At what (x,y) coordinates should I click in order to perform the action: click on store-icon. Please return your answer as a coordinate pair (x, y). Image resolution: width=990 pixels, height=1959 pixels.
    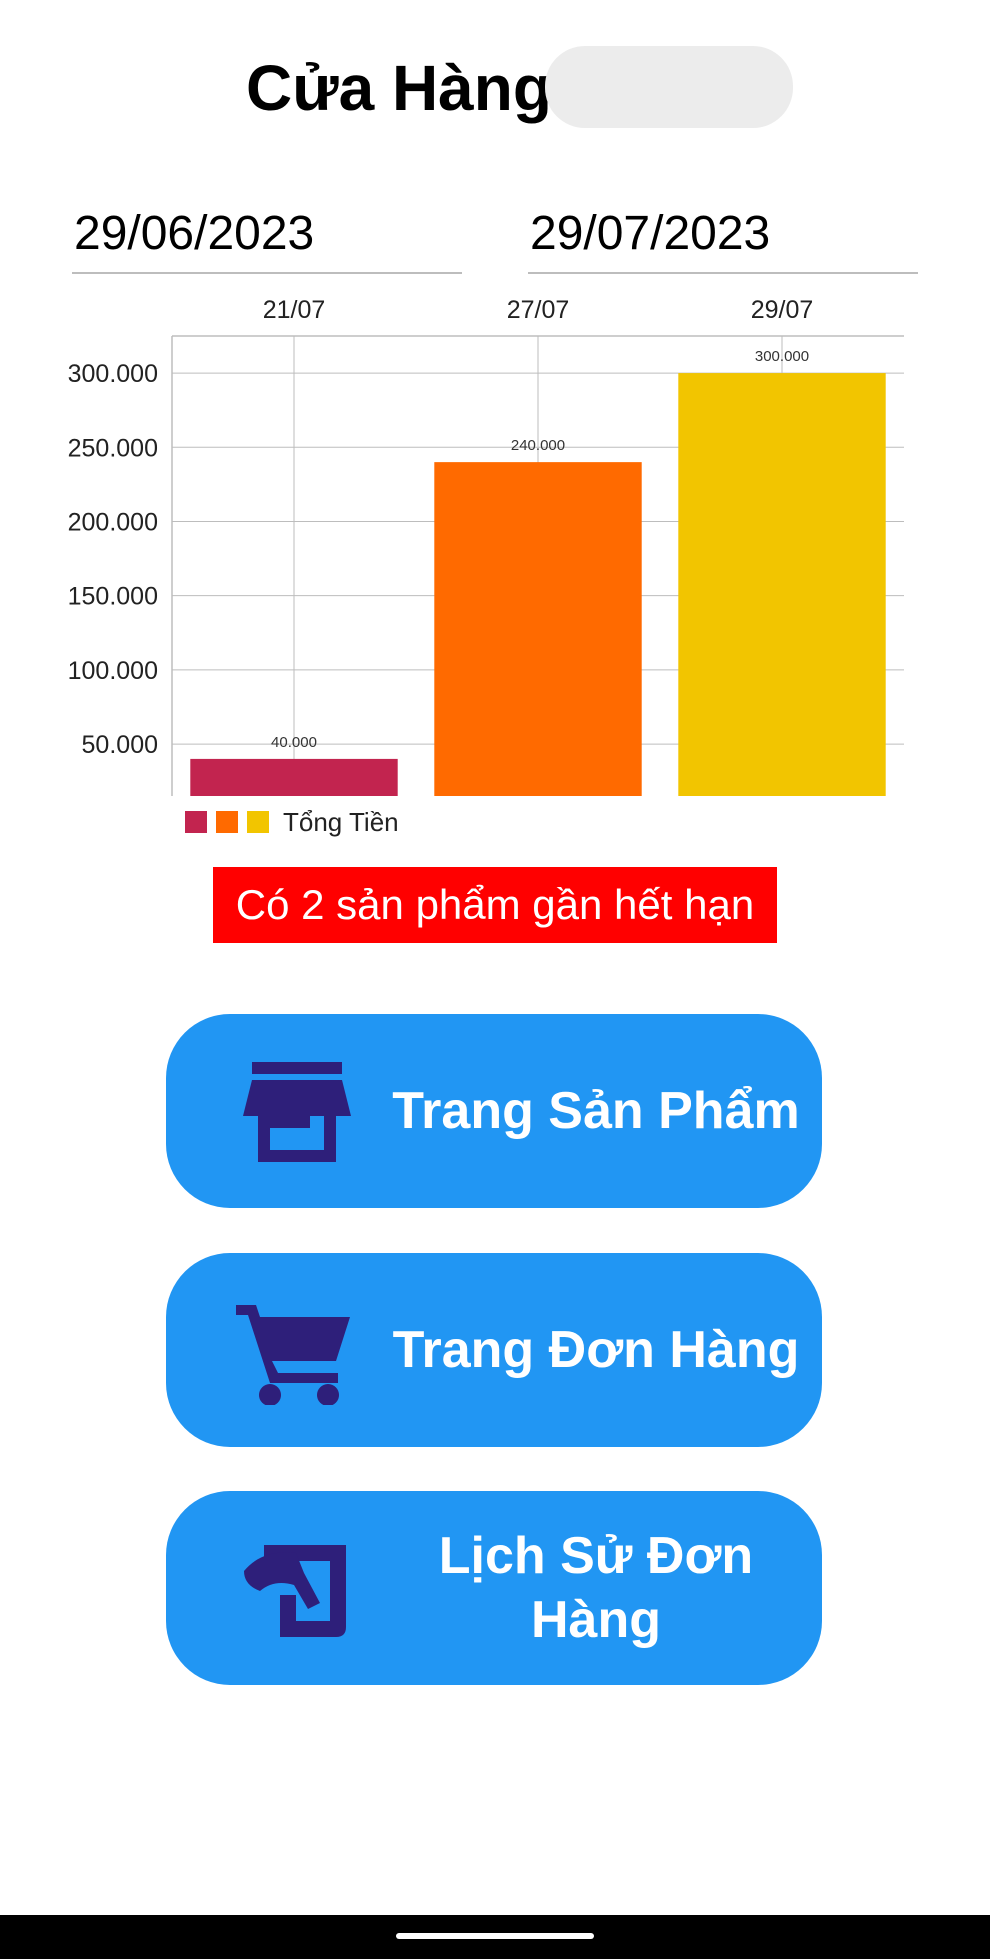
    Looking at the image, I should click on (297, 1112).